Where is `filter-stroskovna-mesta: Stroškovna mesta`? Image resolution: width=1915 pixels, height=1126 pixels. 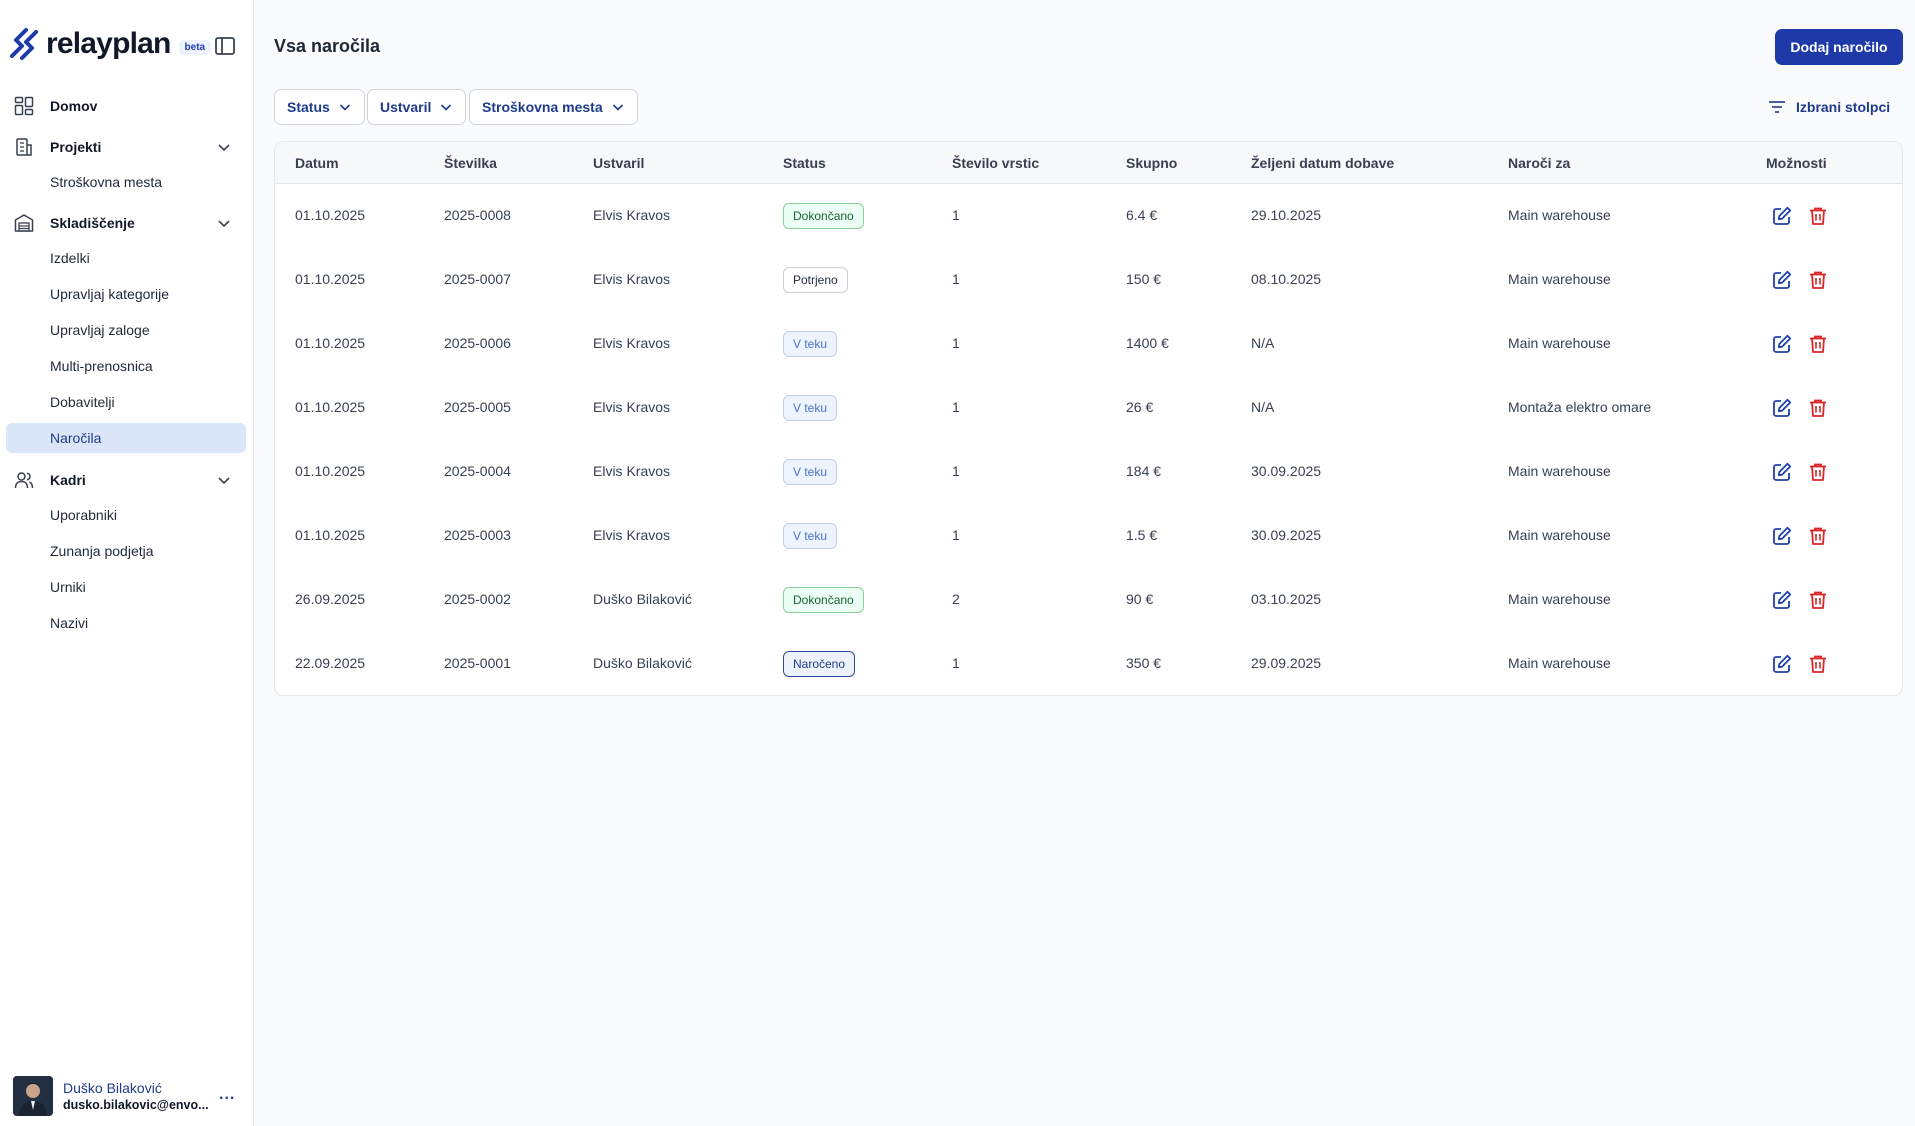
filter-stroskovna-mesta: Stroškovna mesta is located at coordinates (553, 107).